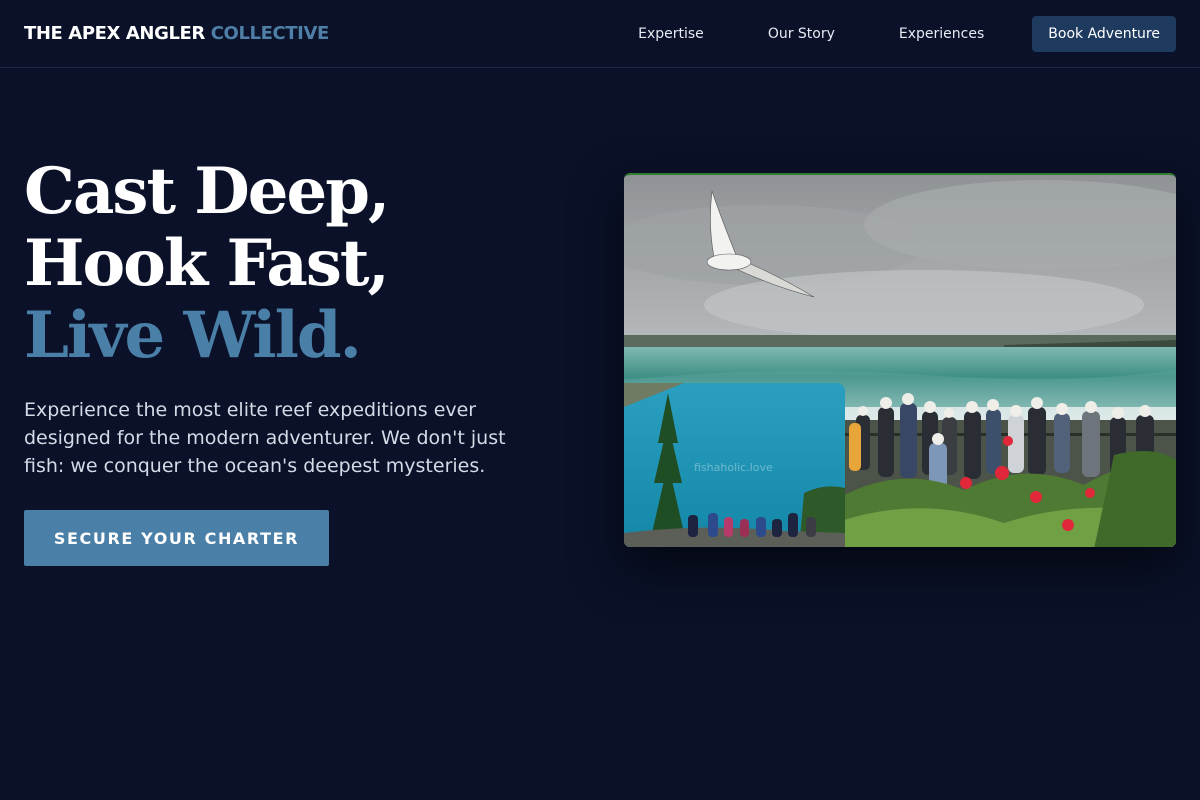  Describe the element at coordinates (176, 538) in the screenshot. I see `secure-charter-button: SECURE YOUR CHARTER` at that location.